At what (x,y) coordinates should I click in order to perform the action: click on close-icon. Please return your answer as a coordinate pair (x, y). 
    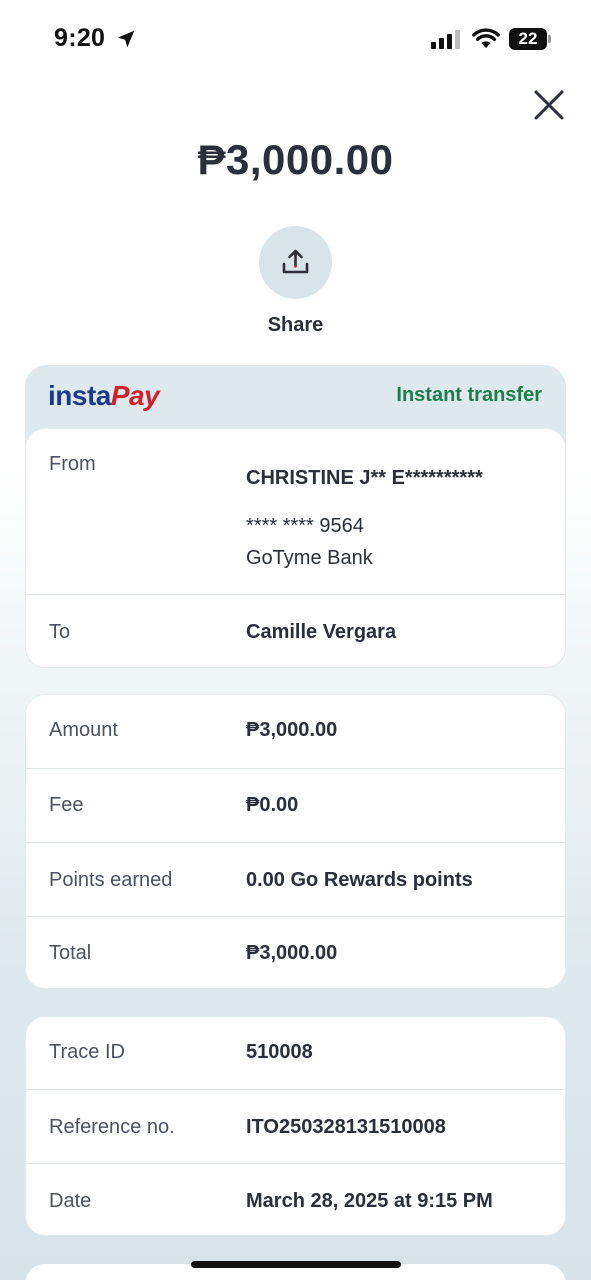
    Looking at the image, I should click on (549, 105).